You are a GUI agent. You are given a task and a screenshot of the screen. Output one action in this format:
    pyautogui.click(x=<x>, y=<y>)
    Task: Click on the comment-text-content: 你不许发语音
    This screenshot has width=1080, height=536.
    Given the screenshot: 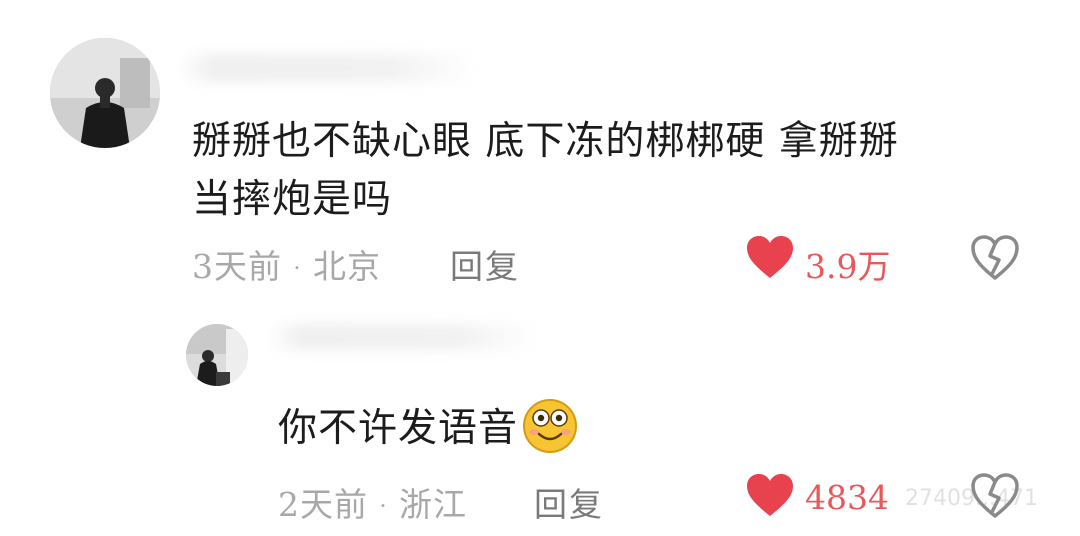 What is the action you would take?
    pyautogui.click(x=398, y=428)
    